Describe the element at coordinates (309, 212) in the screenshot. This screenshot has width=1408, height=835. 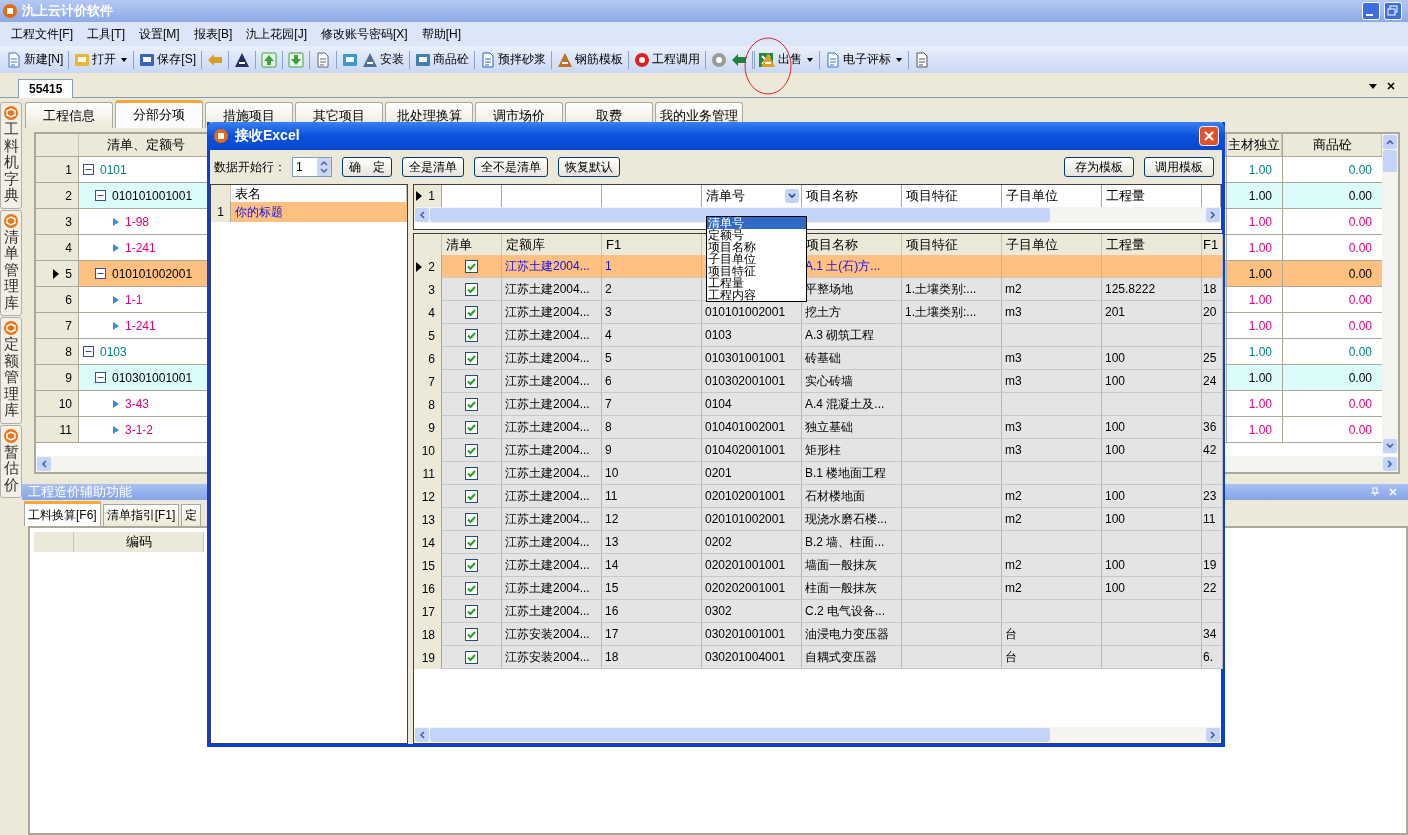
I see `sheet-row: 1 你的标题` at that location.